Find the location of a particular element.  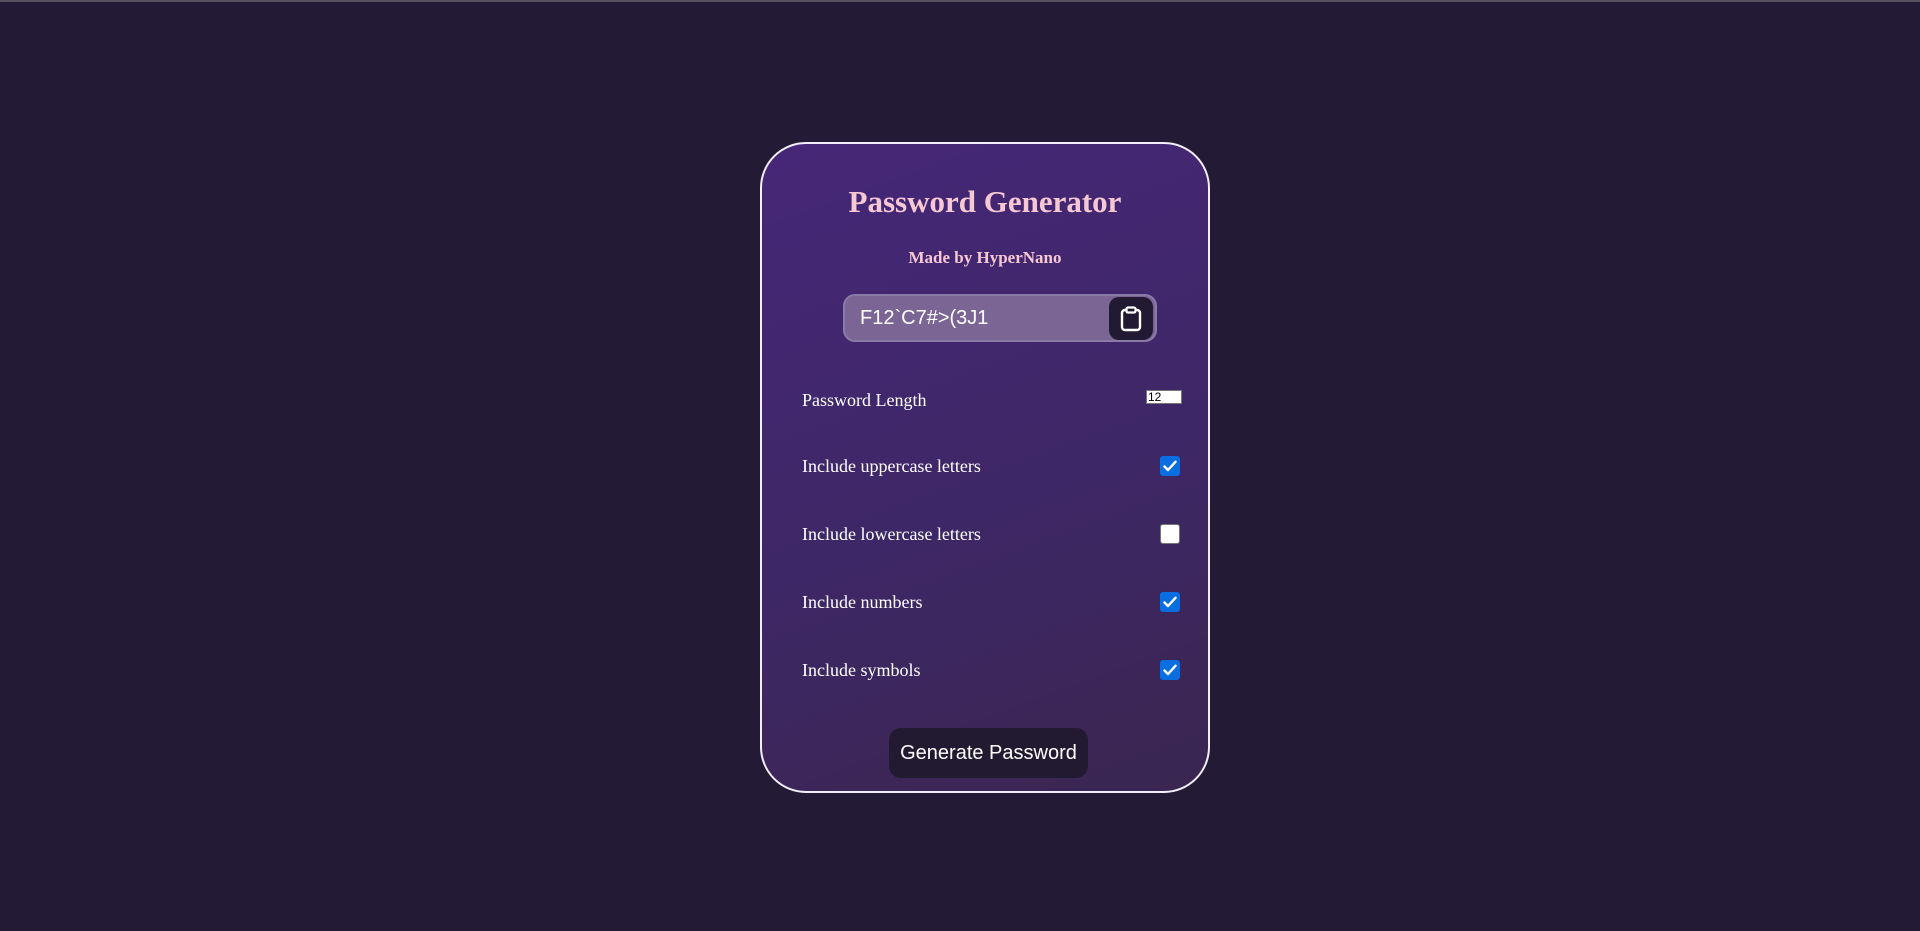

clipboard-icon is located at coordinates (1131, 318).